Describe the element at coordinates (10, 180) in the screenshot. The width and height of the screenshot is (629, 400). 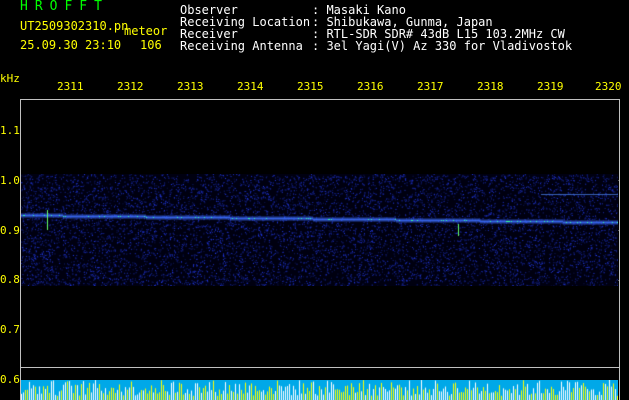
I see `y-tick: 1.0` at that location.